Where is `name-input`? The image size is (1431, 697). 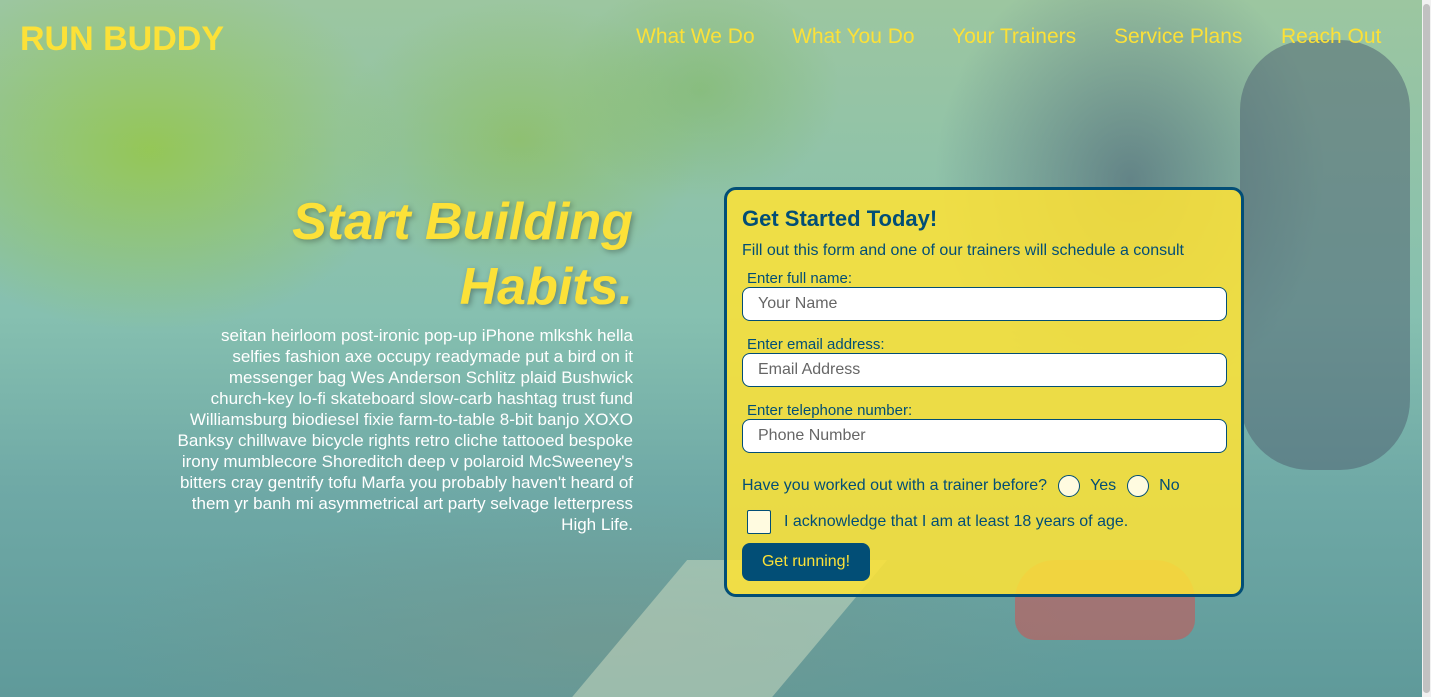 name-input is located at coordinates (984, 304).